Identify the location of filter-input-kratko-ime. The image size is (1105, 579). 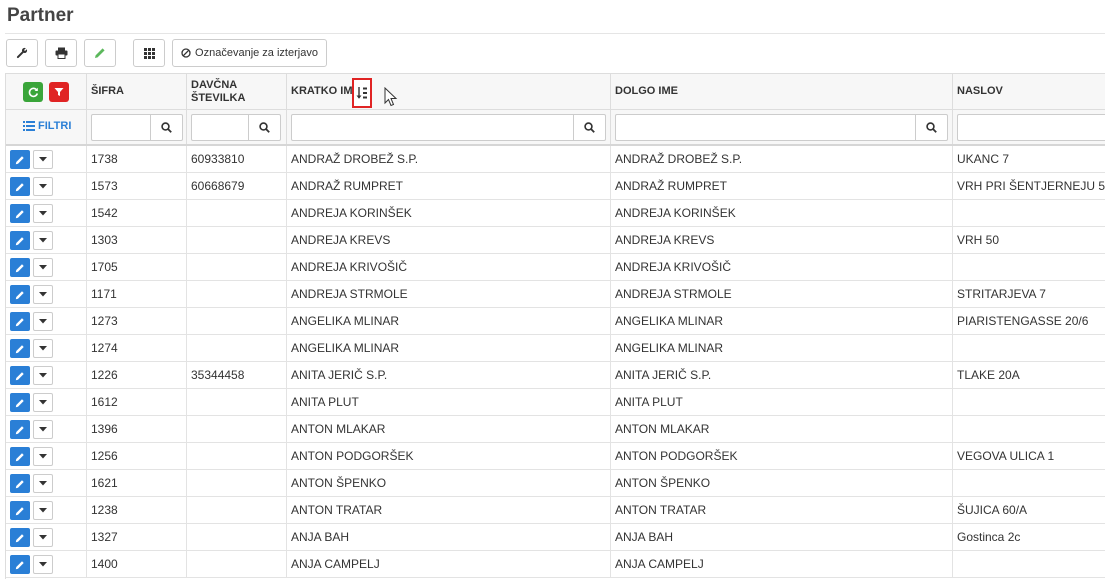
(432, 127).